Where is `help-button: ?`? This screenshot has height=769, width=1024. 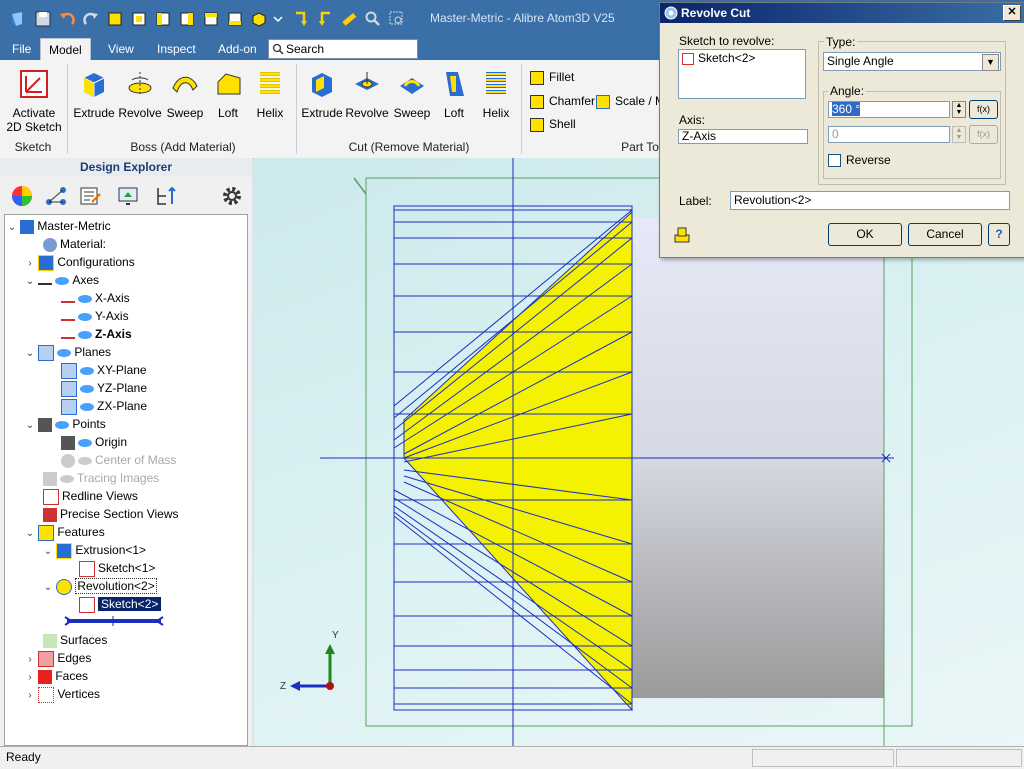
help-button: ? is located at coordinates (999, 234).